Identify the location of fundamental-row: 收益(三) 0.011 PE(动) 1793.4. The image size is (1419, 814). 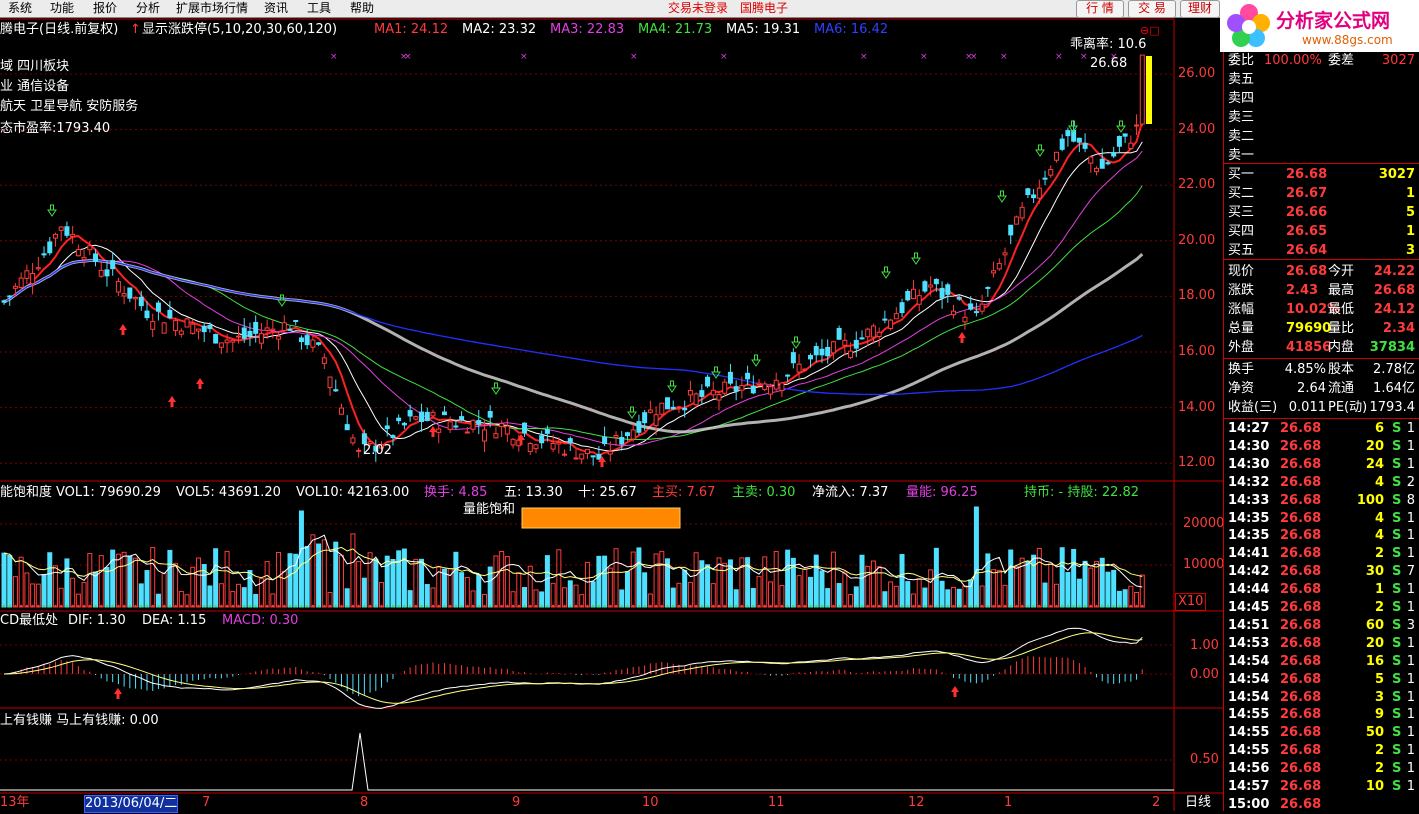
(1321, 407).